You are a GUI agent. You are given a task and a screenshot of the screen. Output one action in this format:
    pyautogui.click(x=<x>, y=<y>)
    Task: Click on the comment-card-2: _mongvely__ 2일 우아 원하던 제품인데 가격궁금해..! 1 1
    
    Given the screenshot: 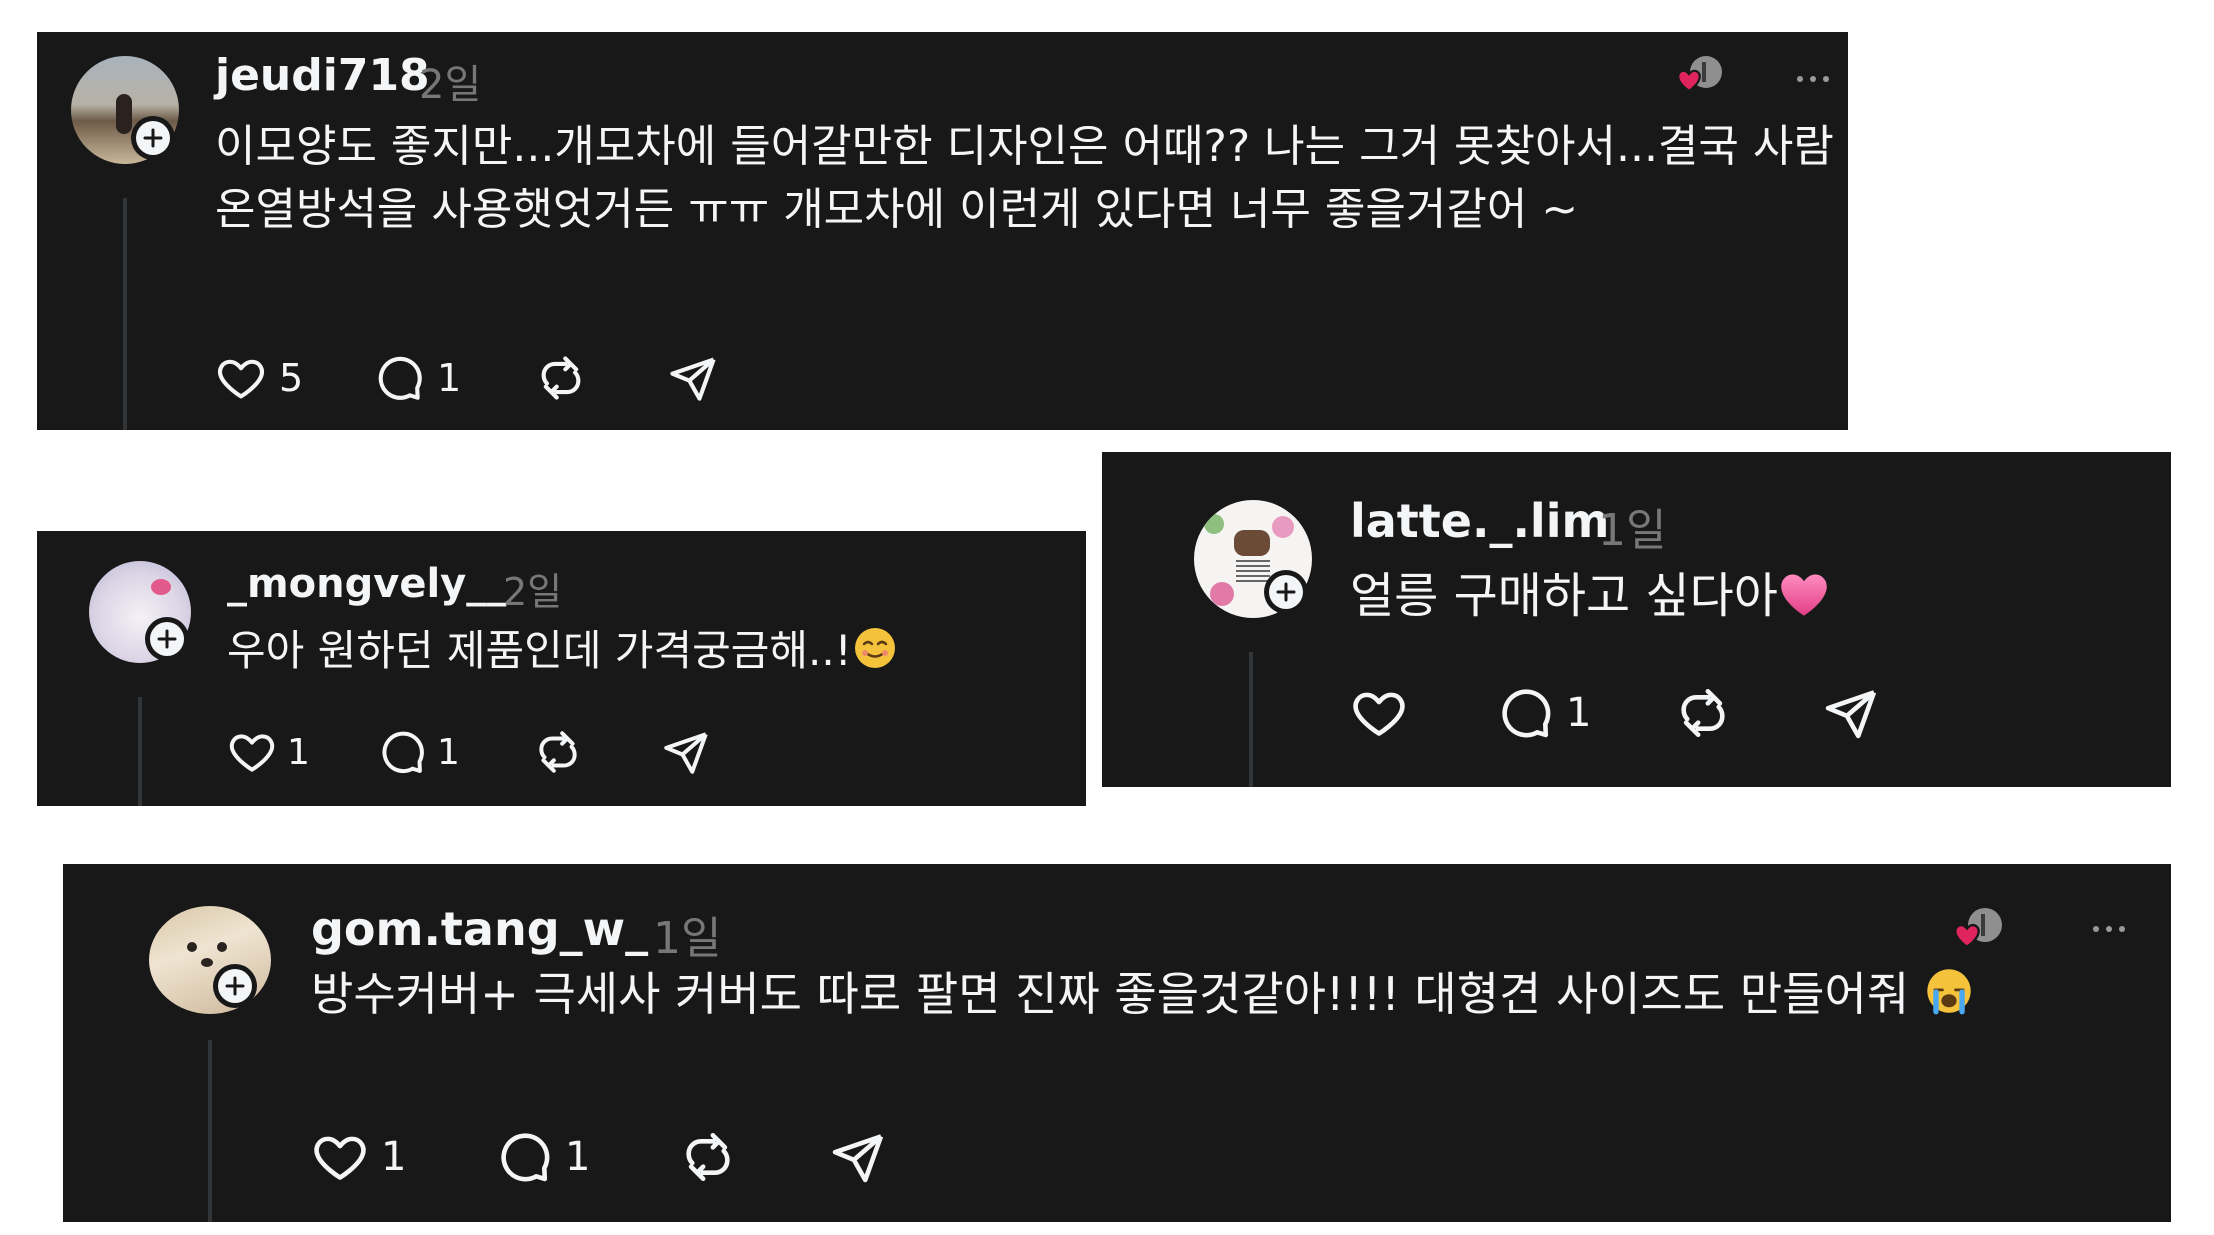 What is the action you would take?
    pyautogui.click(x=561, y=668)
    